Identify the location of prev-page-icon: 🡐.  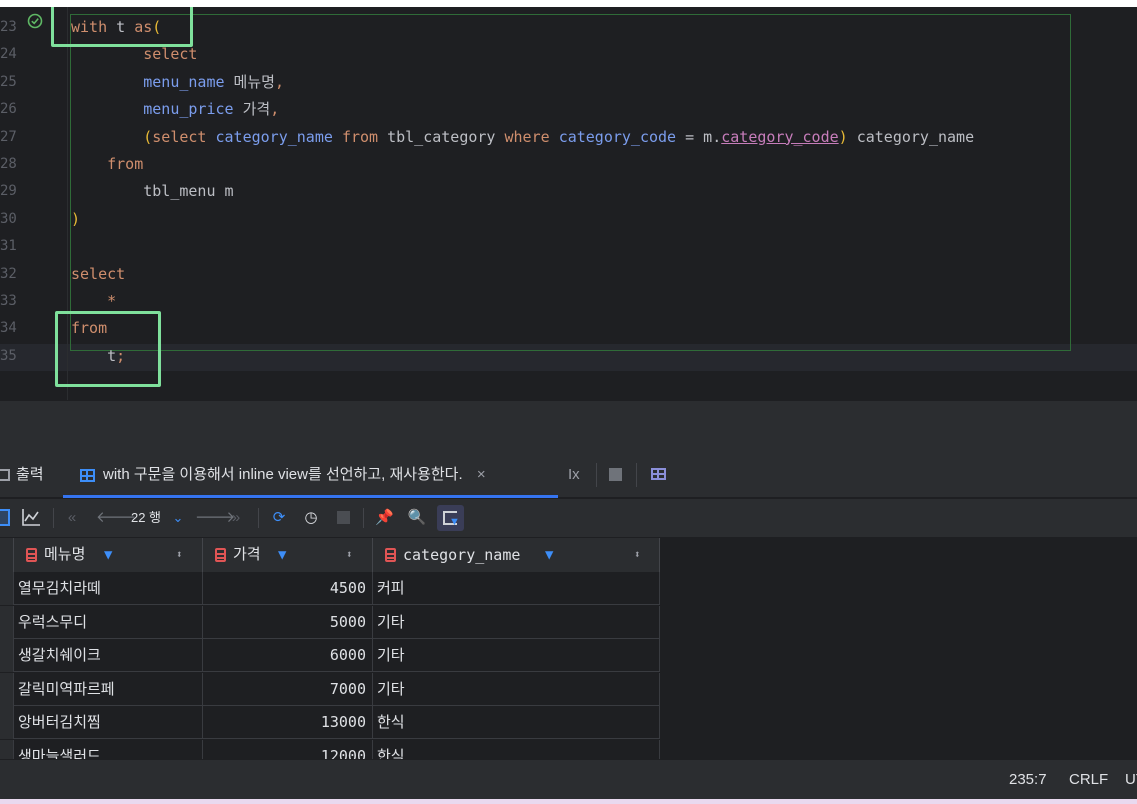
(116, 518).